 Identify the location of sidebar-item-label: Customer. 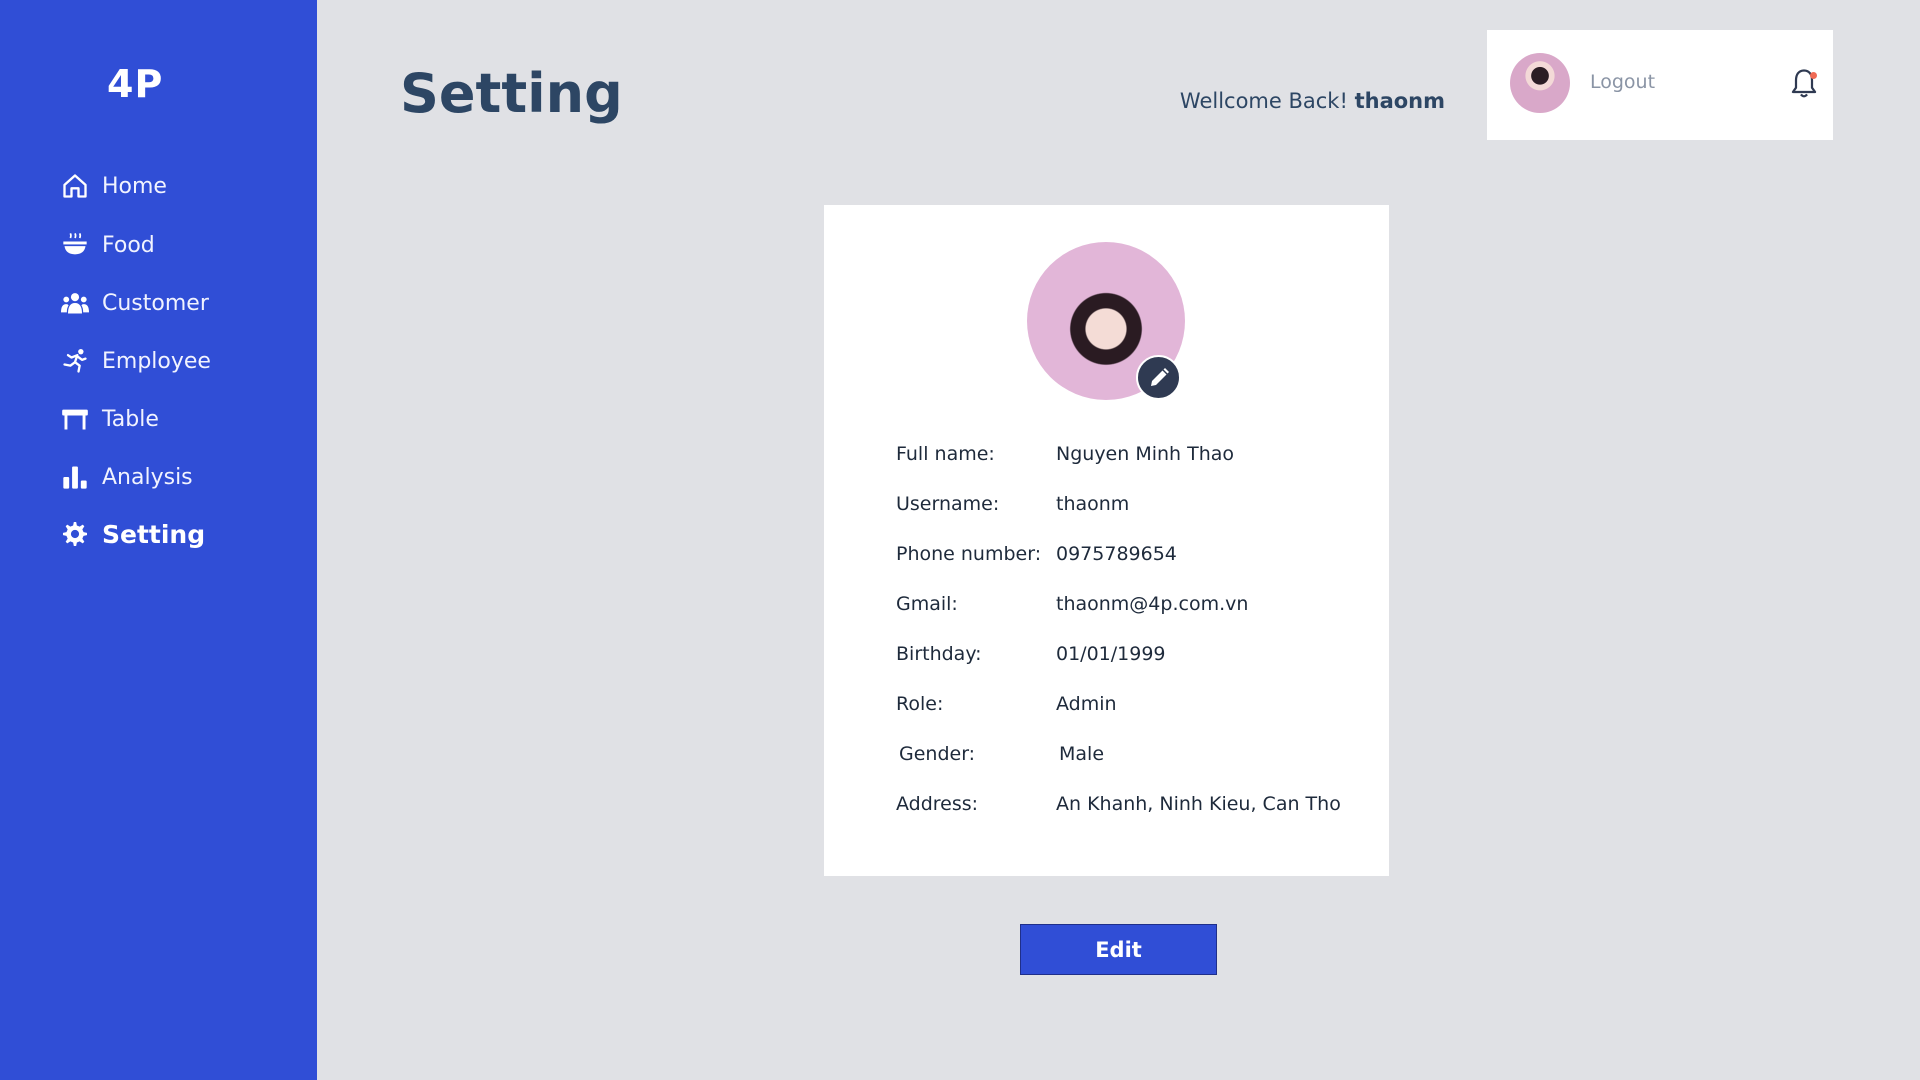
(155, 303).